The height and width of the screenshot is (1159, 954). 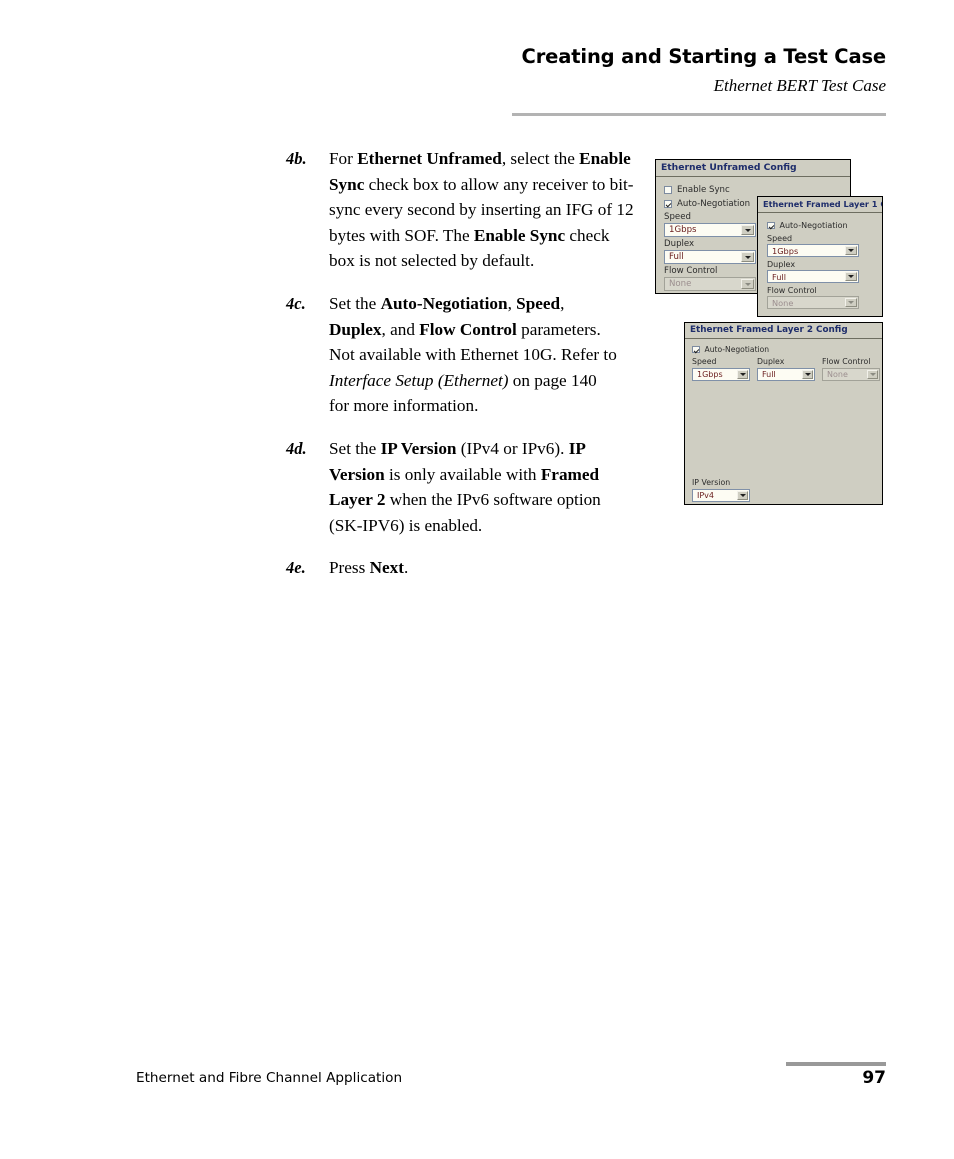 I want to click on header-divider, so click(x=699, y=114).